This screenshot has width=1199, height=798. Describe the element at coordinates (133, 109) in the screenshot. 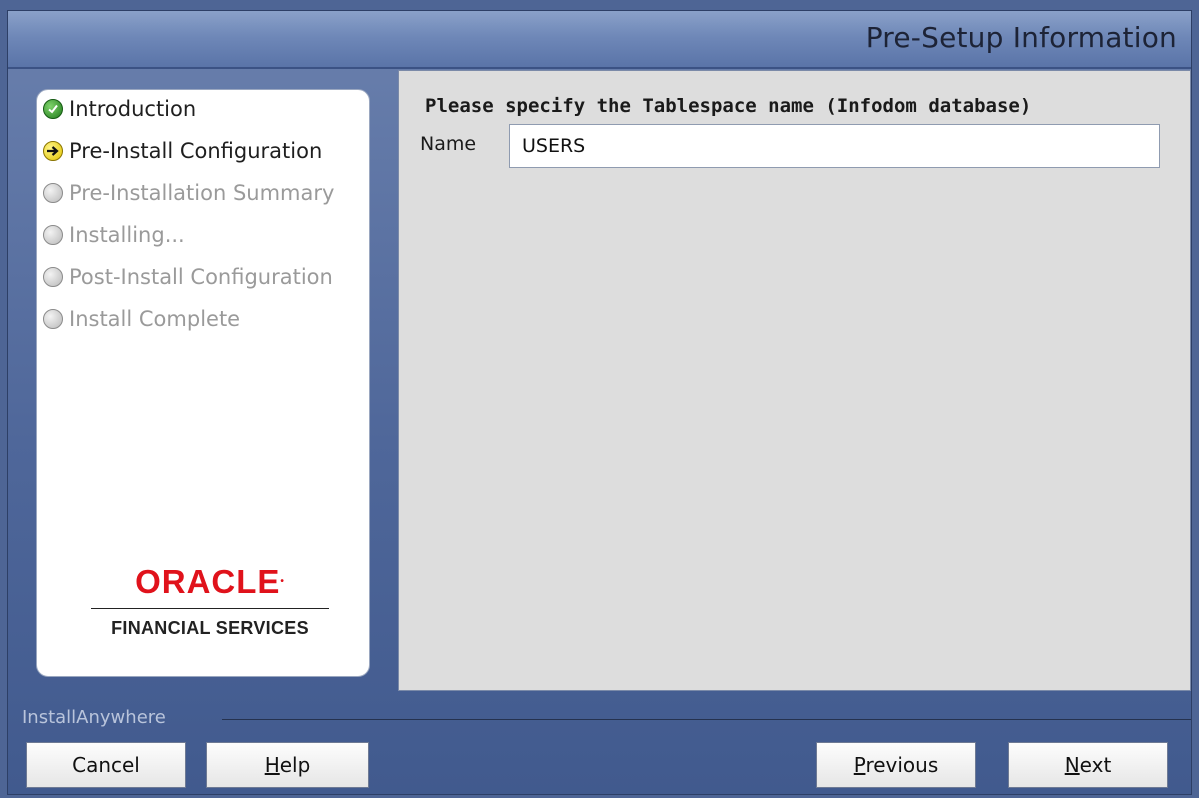

I see `step-label: Introduction` at that location.